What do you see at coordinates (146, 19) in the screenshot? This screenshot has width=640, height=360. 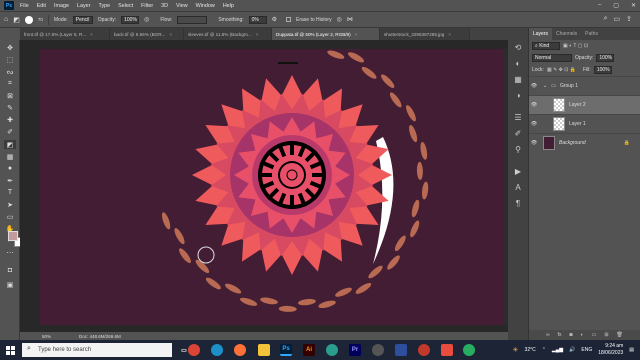 I see `pressure-opacity-icon: ◎` at bounding box center [146, 19].